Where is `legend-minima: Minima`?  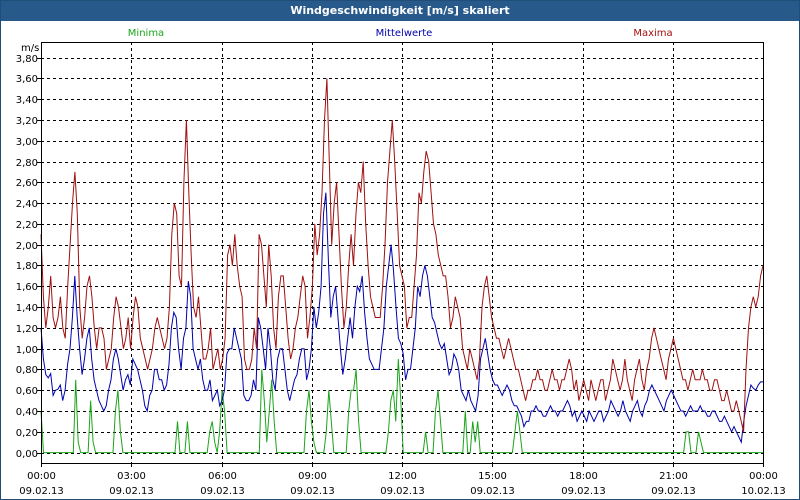 legend-minima: Minima is located at coordinates (146, 33).